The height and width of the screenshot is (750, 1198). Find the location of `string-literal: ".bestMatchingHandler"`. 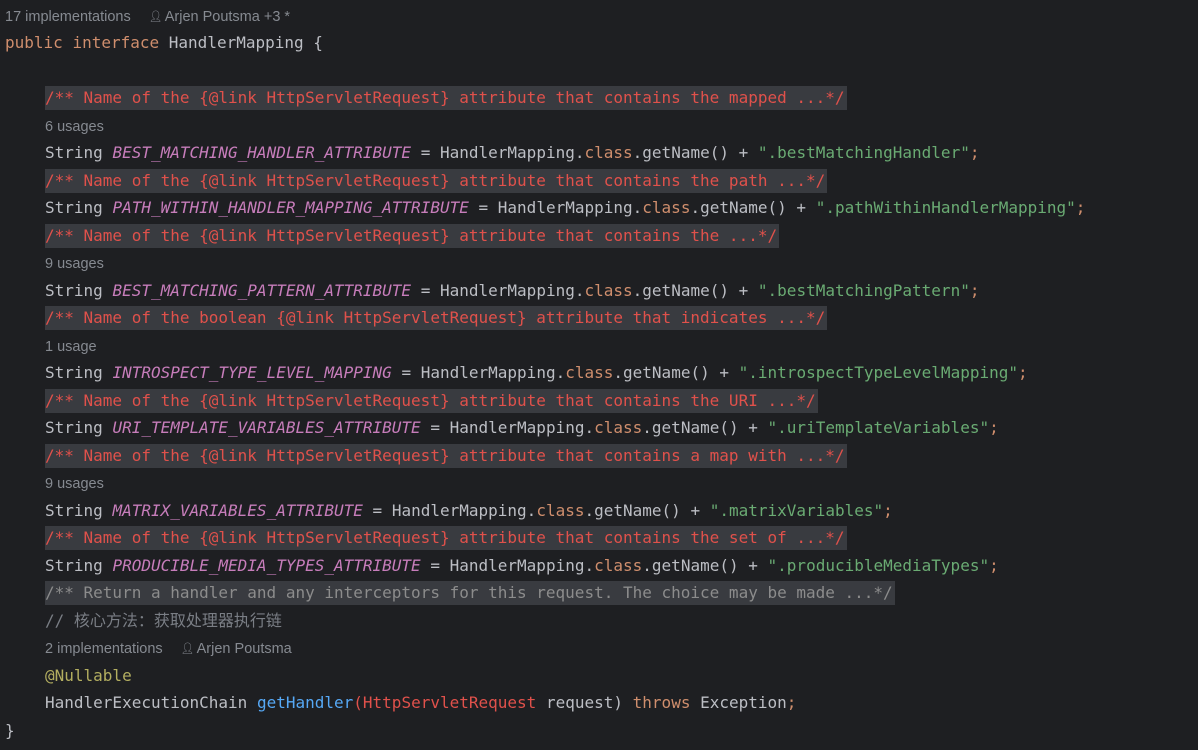

string-literal: ".bestMatchingHandler" is located at coordinates (863, 152).